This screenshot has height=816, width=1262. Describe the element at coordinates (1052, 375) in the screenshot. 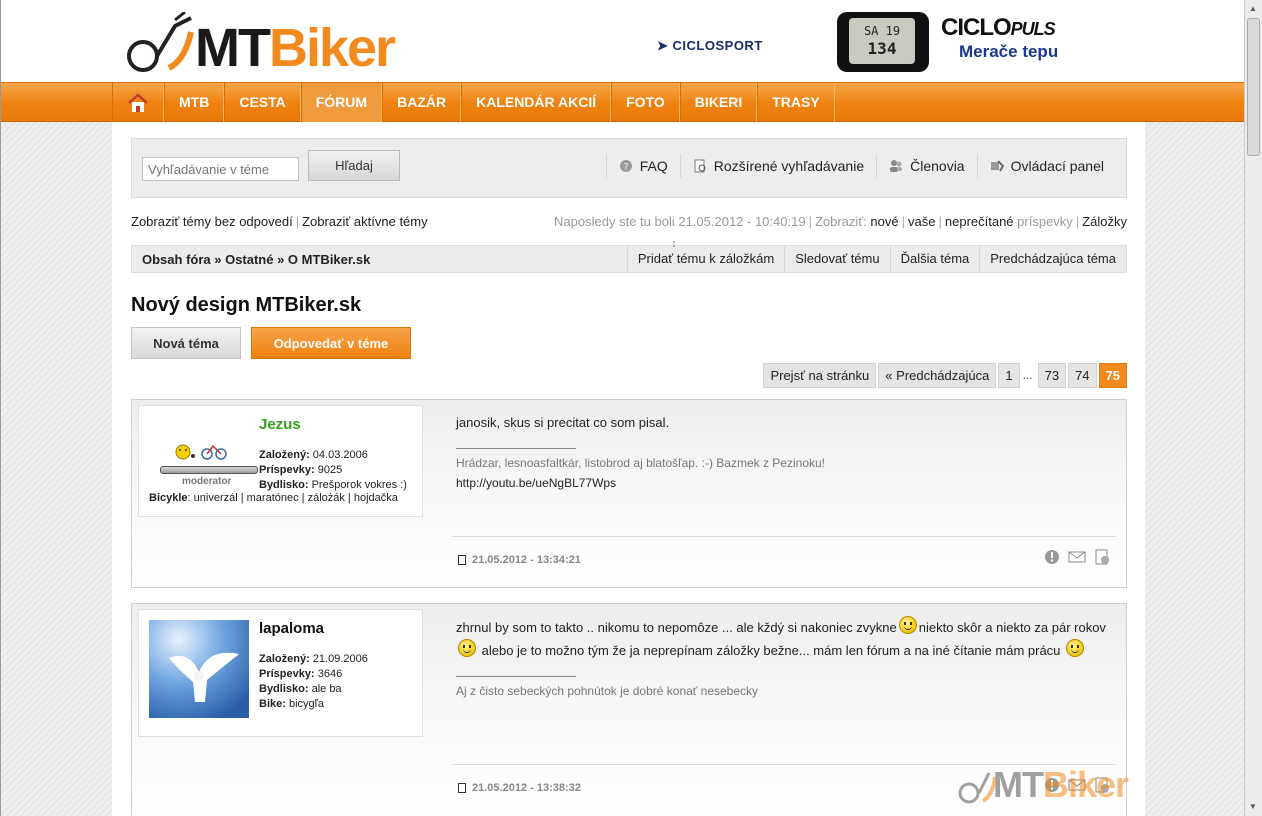

I see `page-73: 73` at that location.